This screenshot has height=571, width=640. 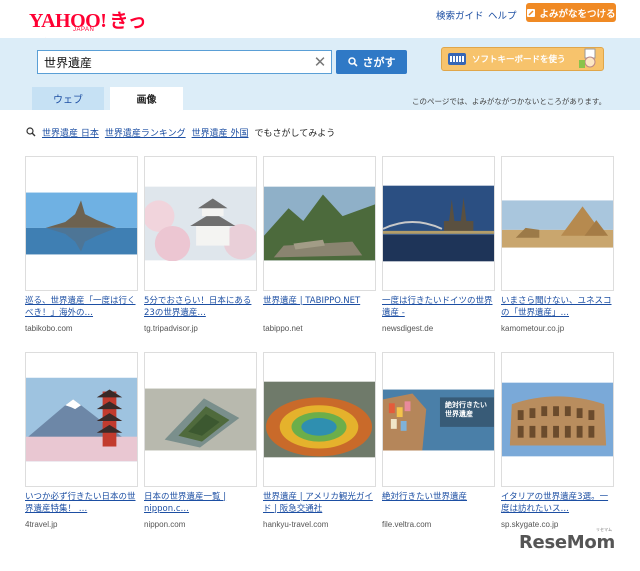 What do you see at coordinates (319, 503) in the screenshot?
I see `result-caption: 世界遺産 | アメリカ観光ガイド | 阪急交通社` at bounding box center [319, 503].